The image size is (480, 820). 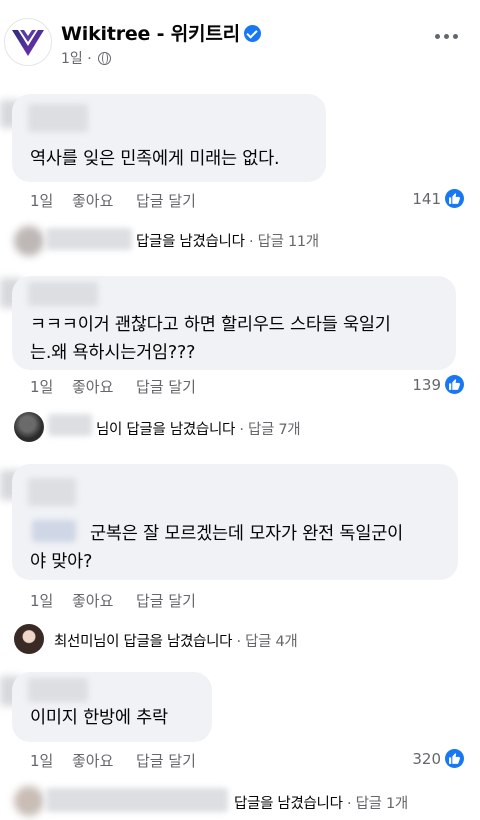 I want to click on page-logo, so click(x=28, y=42).